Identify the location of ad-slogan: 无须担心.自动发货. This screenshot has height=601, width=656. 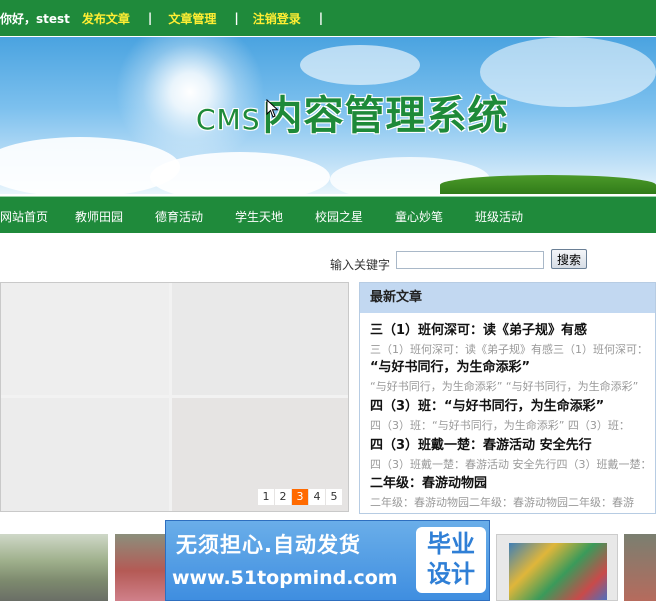
(268, 545).